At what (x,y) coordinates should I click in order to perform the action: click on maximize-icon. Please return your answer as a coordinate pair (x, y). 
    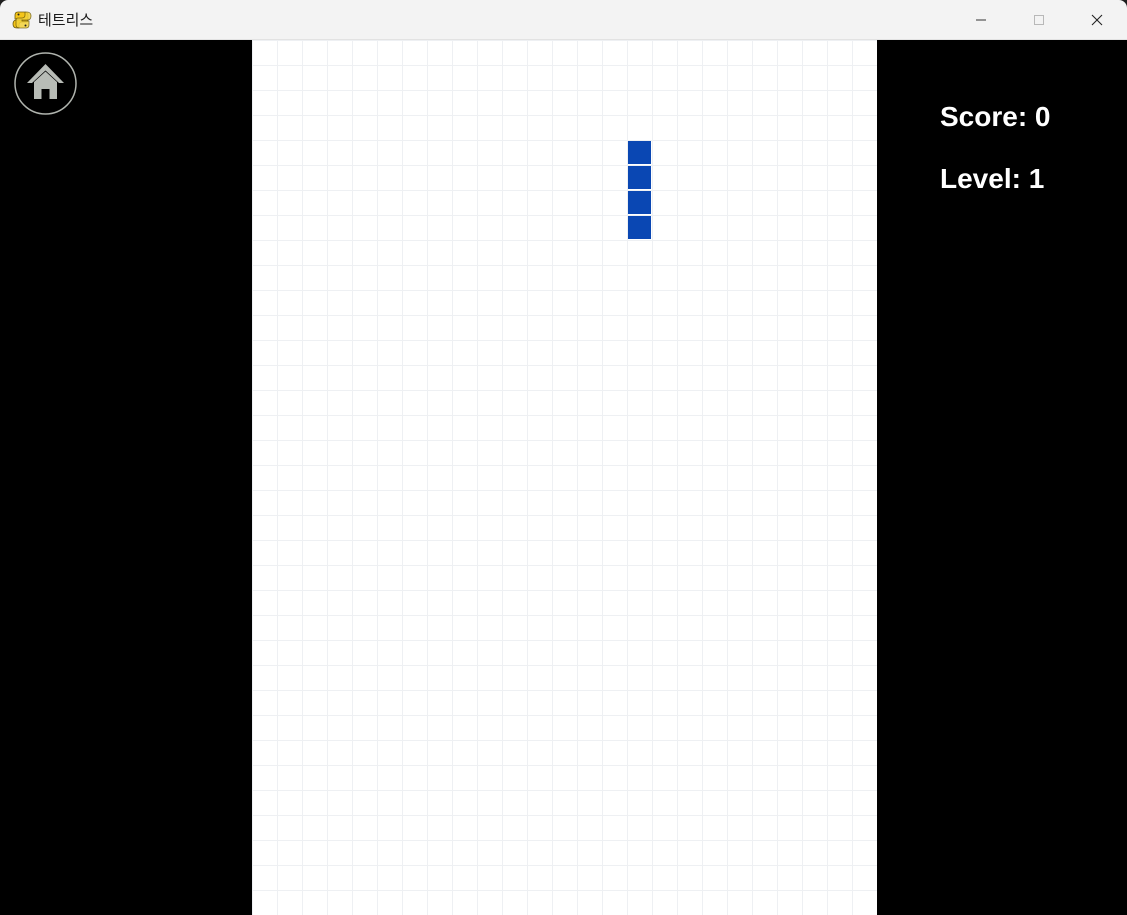
    Looking at the image, I should click on (1039, 20).